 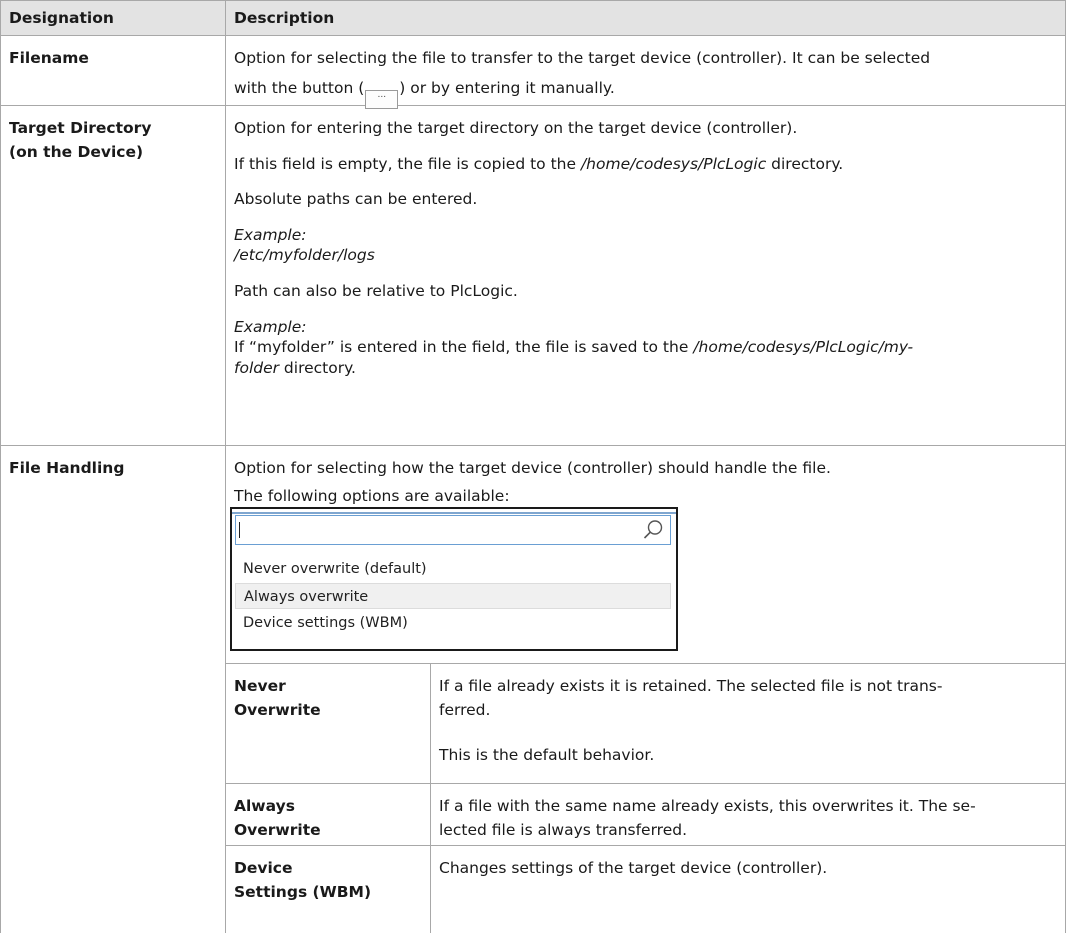 What do you see at coordinates (263, 868) in the screenshot?
I see `option-device-name: Device` at bounding box center [263, 868].